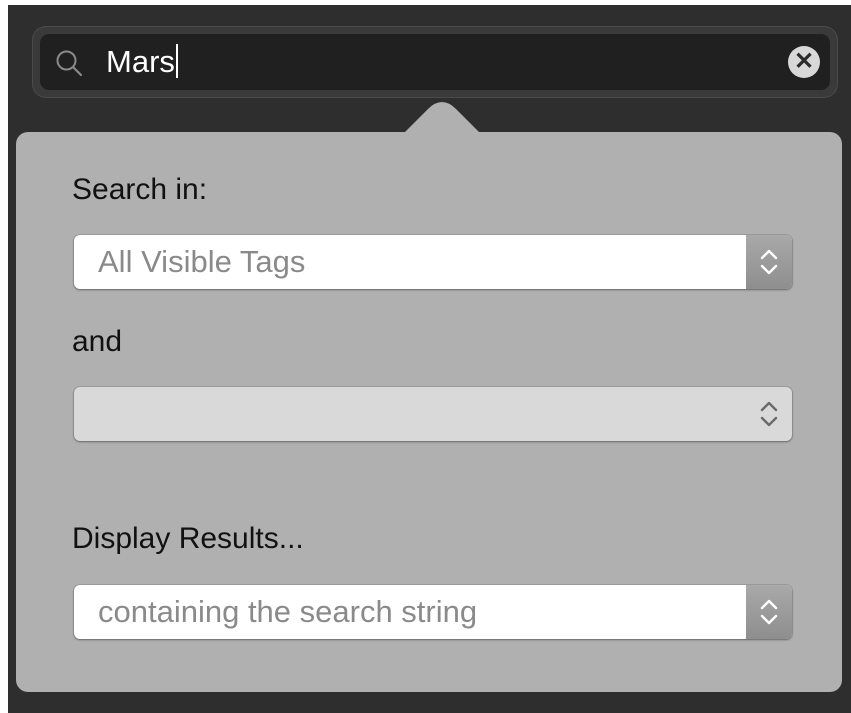 This screenshot has width=851, height=713. I want to click on clear-circle-icon: ✕, so click(804, 61).